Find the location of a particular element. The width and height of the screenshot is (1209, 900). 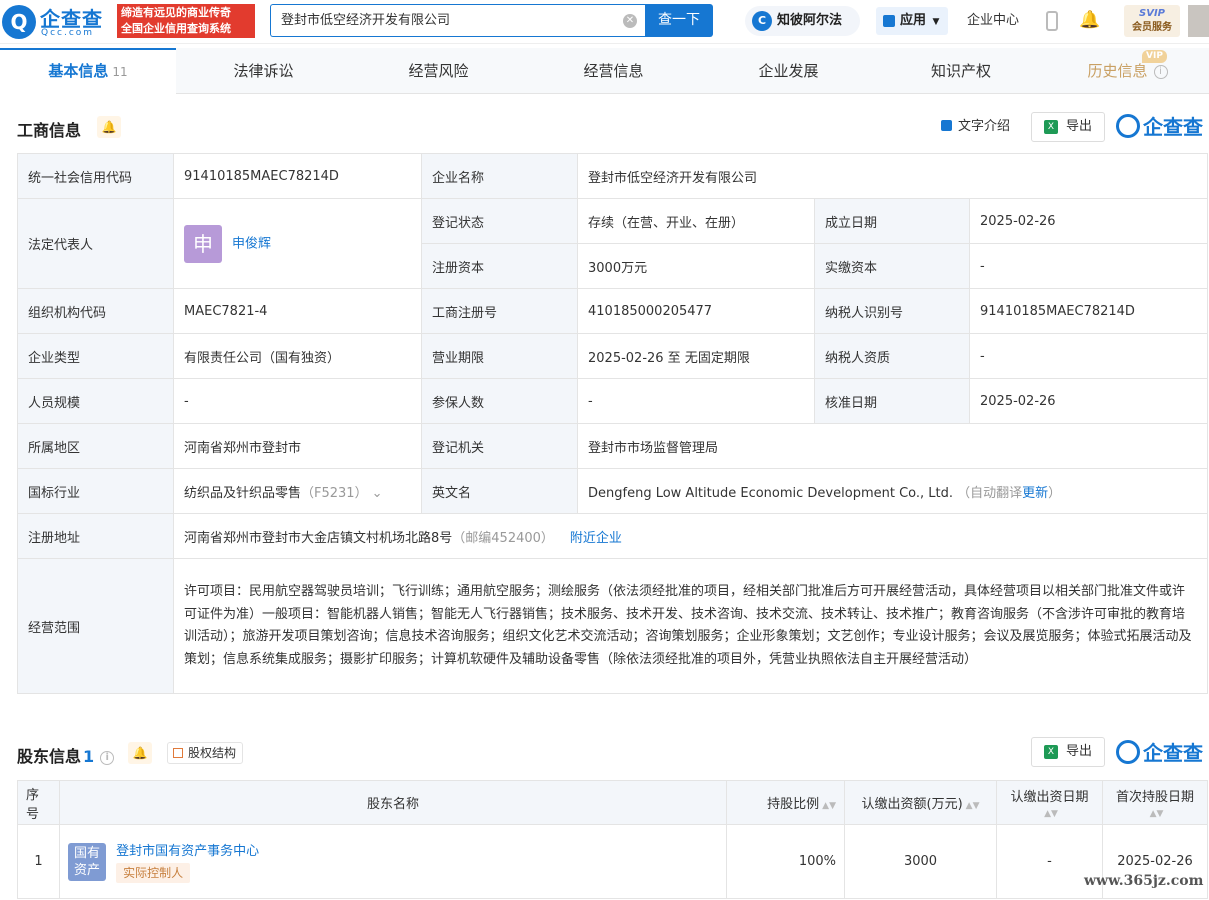

caret-down-icon: ▼ is located at coordinates (936, 22).